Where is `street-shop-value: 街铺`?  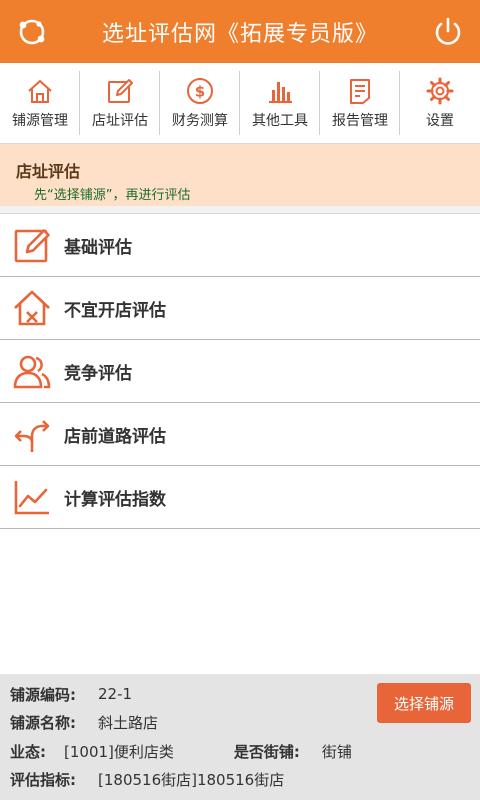
street-shop-value: 街铺 is located at coordinates (336, 751).